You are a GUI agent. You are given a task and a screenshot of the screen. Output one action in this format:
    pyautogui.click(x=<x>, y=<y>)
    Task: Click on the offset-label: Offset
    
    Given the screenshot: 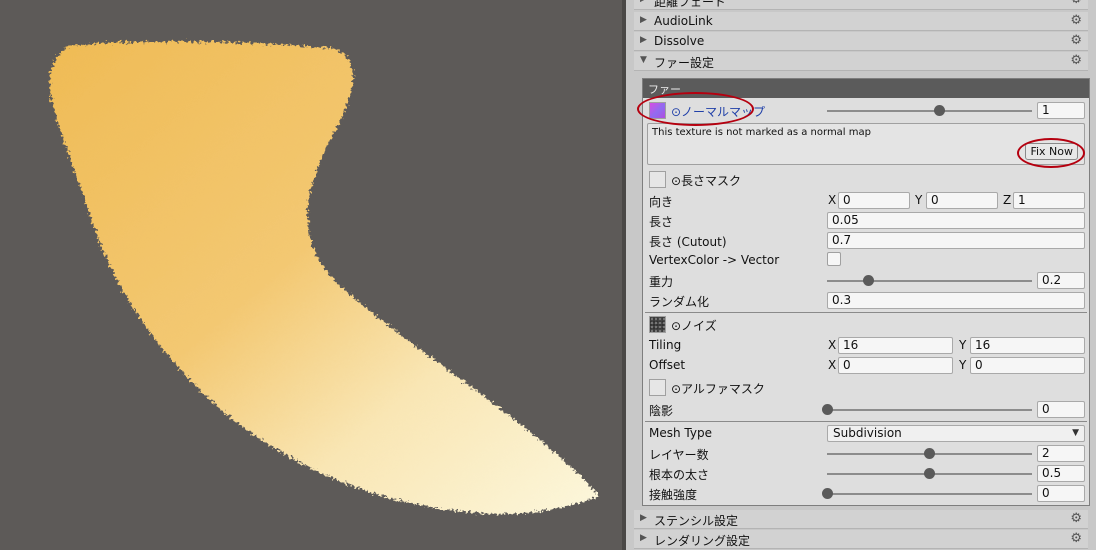 What is the action you would take?
    pyautogui.click(x=667, y=365)
    